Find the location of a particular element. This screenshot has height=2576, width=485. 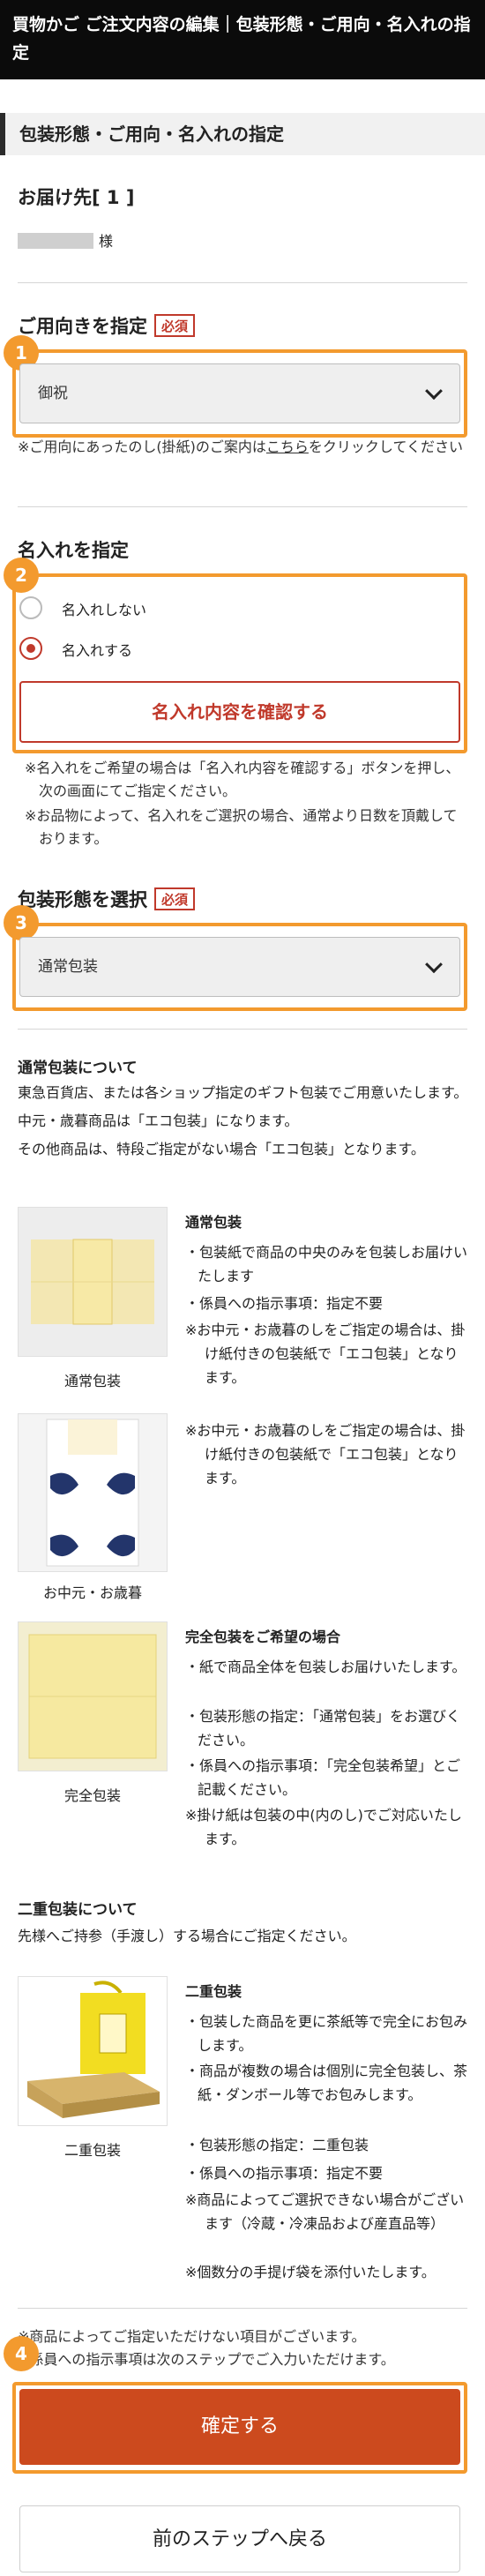

full-pack-image is located at coordinates (93, 1696).